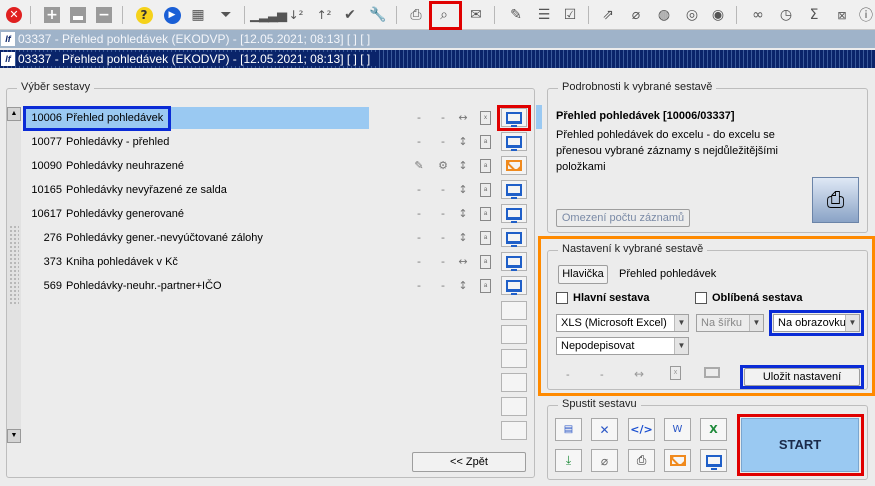 The width and height of the screenshot is (875, 486). What do you see at coordinates (664, 15) in the screenshot?
I see `globe-icon: ◍` at bounding box center [664, 15].